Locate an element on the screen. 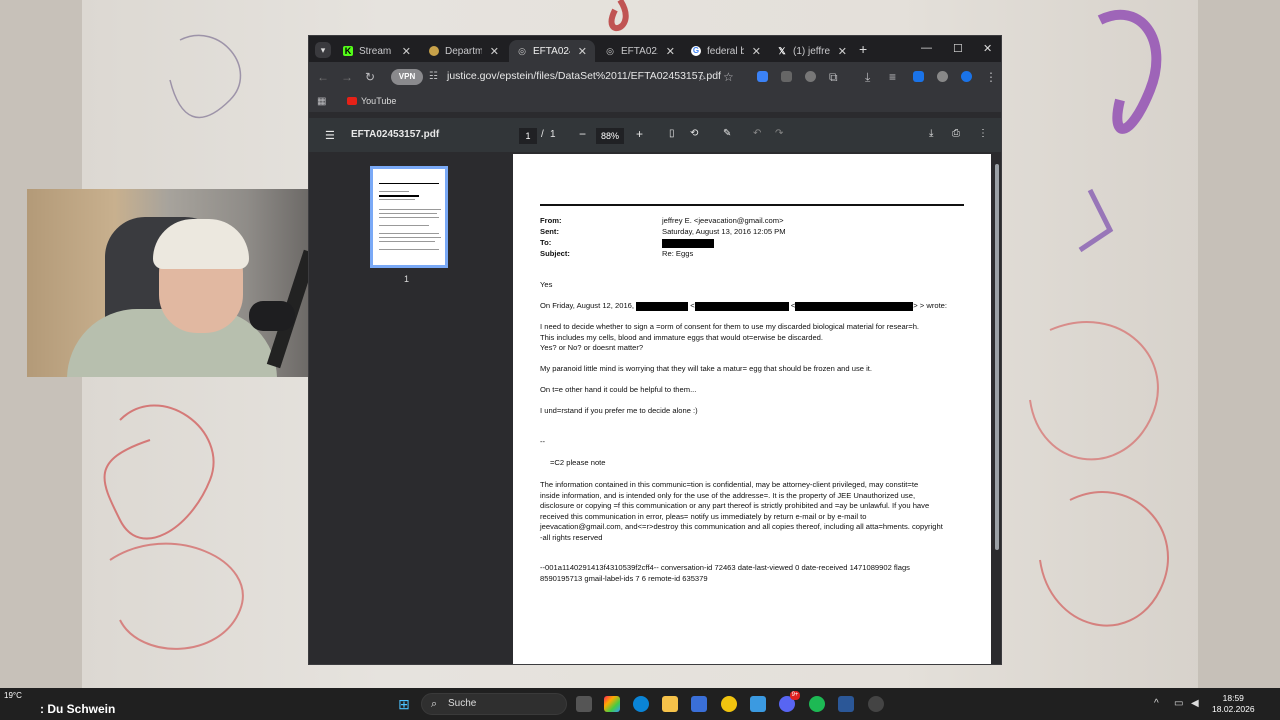 The height and width of the screenshot is (720, 1280). search-label: Suche is located at coordinates (462, 703).